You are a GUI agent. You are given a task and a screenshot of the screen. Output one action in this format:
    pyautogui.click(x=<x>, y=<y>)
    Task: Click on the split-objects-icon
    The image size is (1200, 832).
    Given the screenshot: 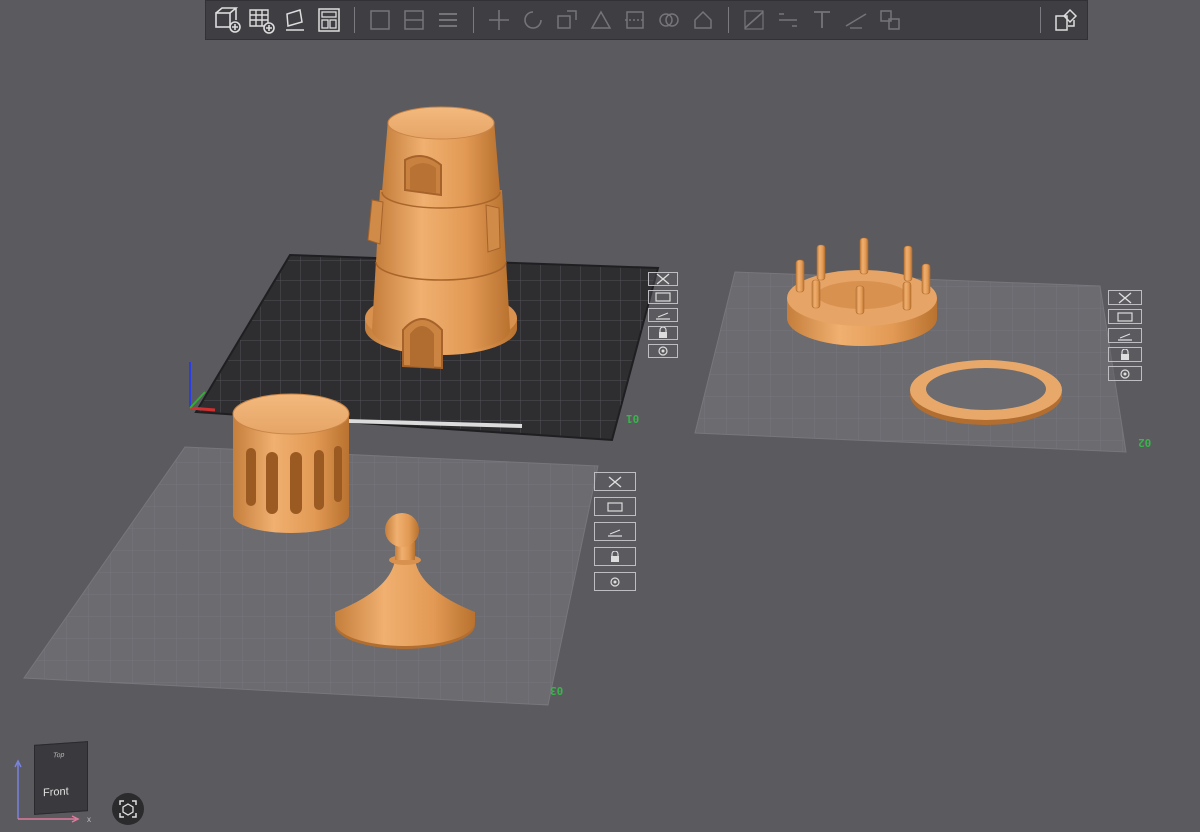 What is the action you would take?
    pyautogui.click(x=380, y=20)
    